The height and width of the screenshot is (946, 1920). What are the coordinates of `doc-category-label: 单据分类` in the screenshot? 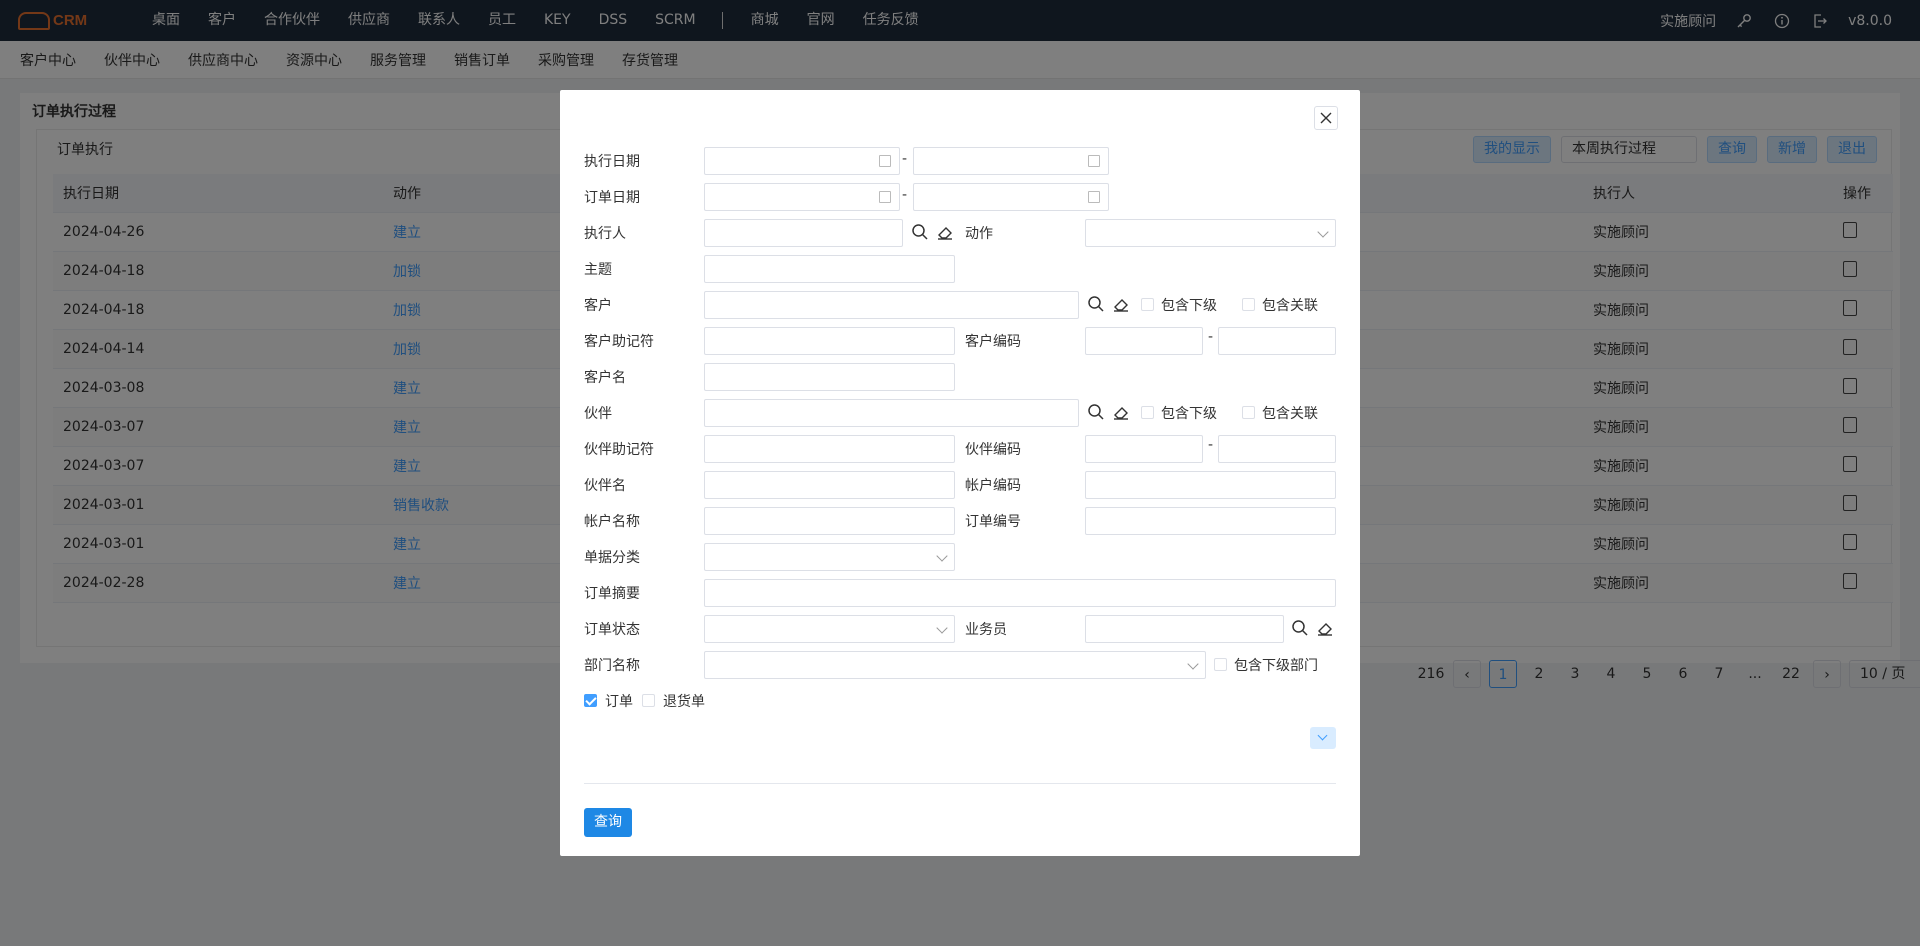 It's located at (612, 558).